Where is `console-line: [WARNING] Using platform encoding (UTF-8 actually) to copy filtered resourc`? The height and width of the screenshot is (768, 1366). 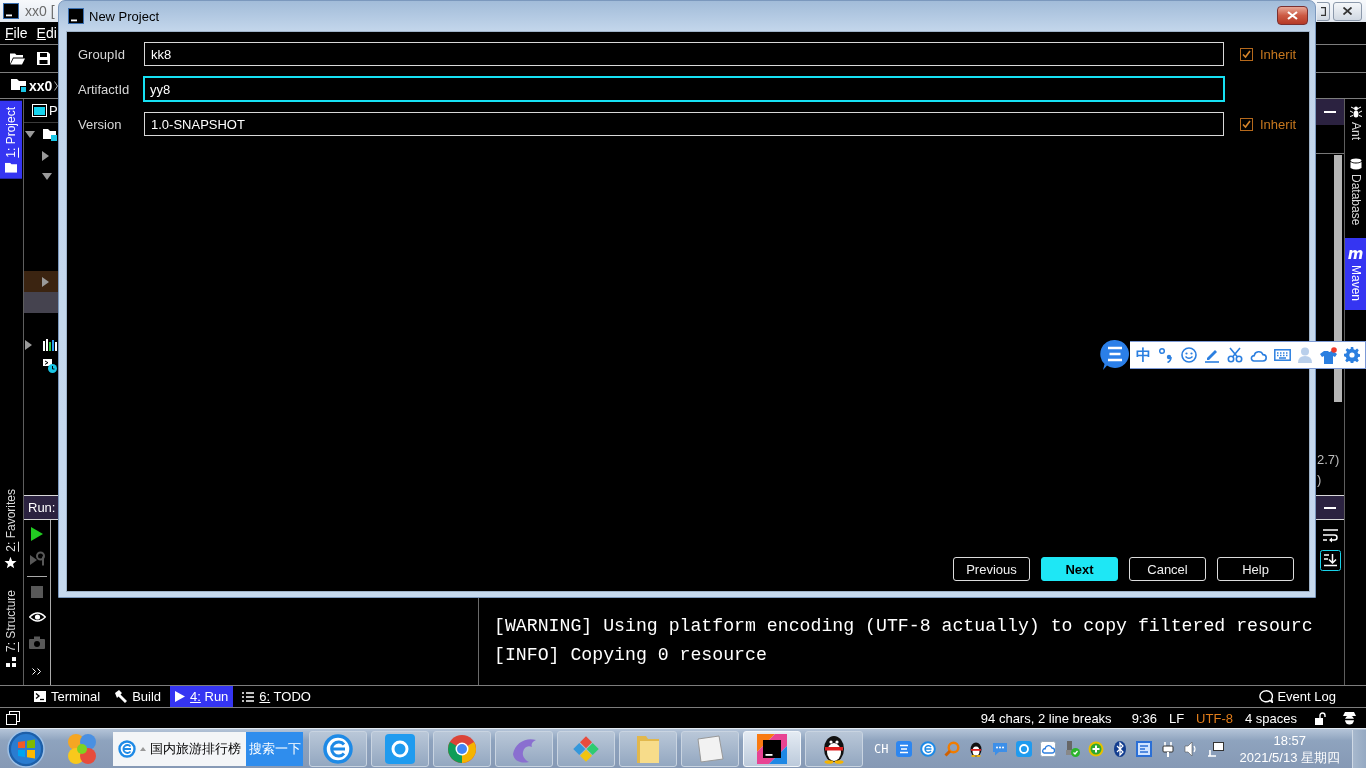 console-line: [WARNING] Using platform encoding (UTF-8 actually) to copy filtered resourc is located at coordinates (903, 626).